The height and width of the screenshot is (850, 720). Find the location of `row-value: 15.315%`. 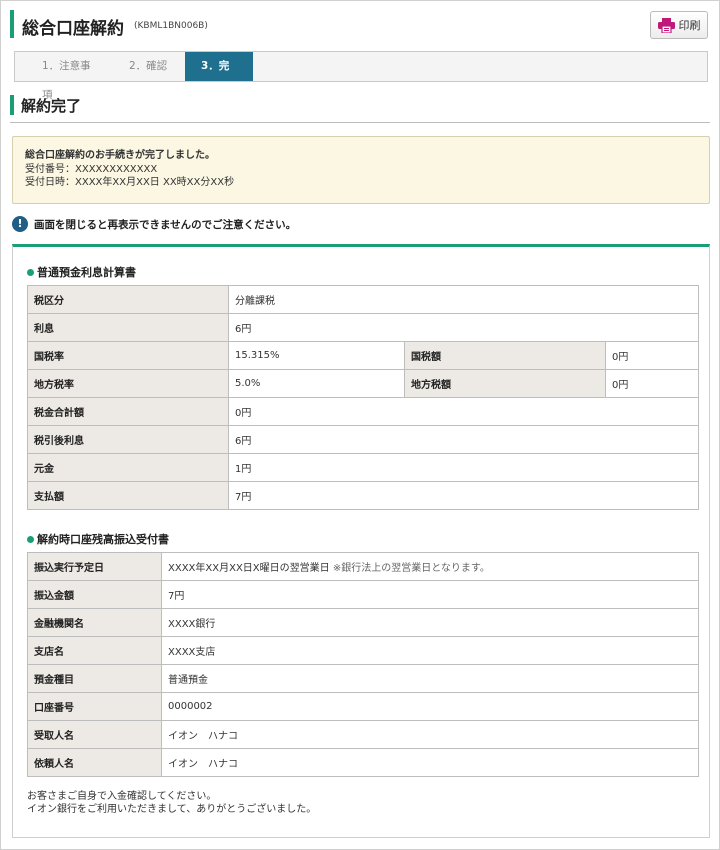

row-value: 15.315% is located at coordinates (316, 355).